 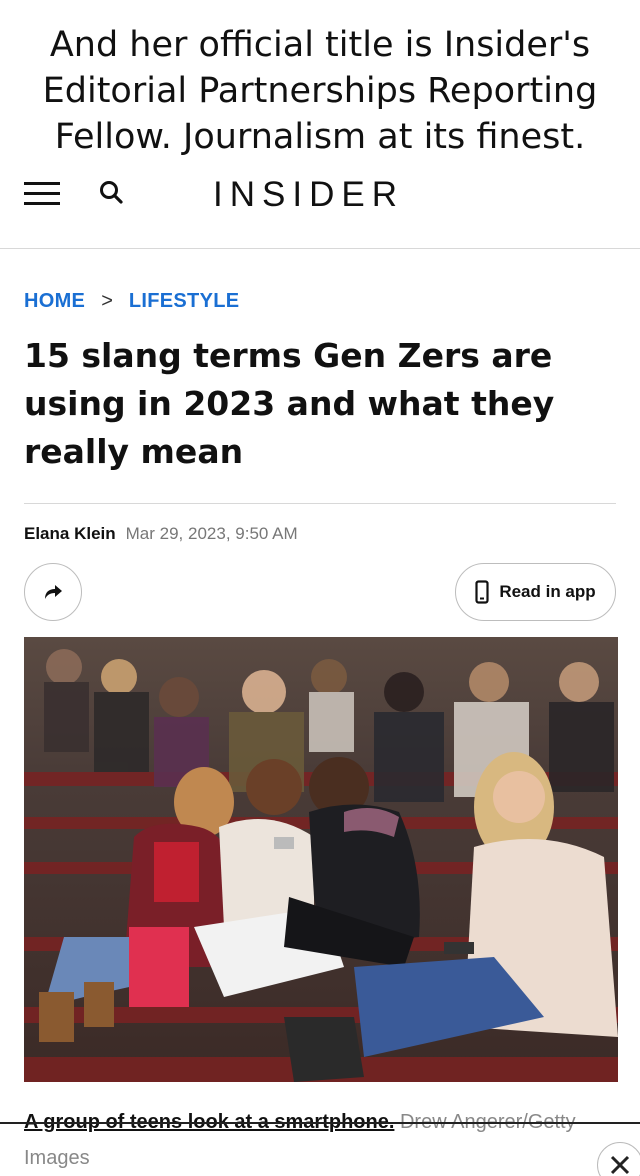 I want to click on read-in-app-button: Read in app, so click(x=535, y=592).